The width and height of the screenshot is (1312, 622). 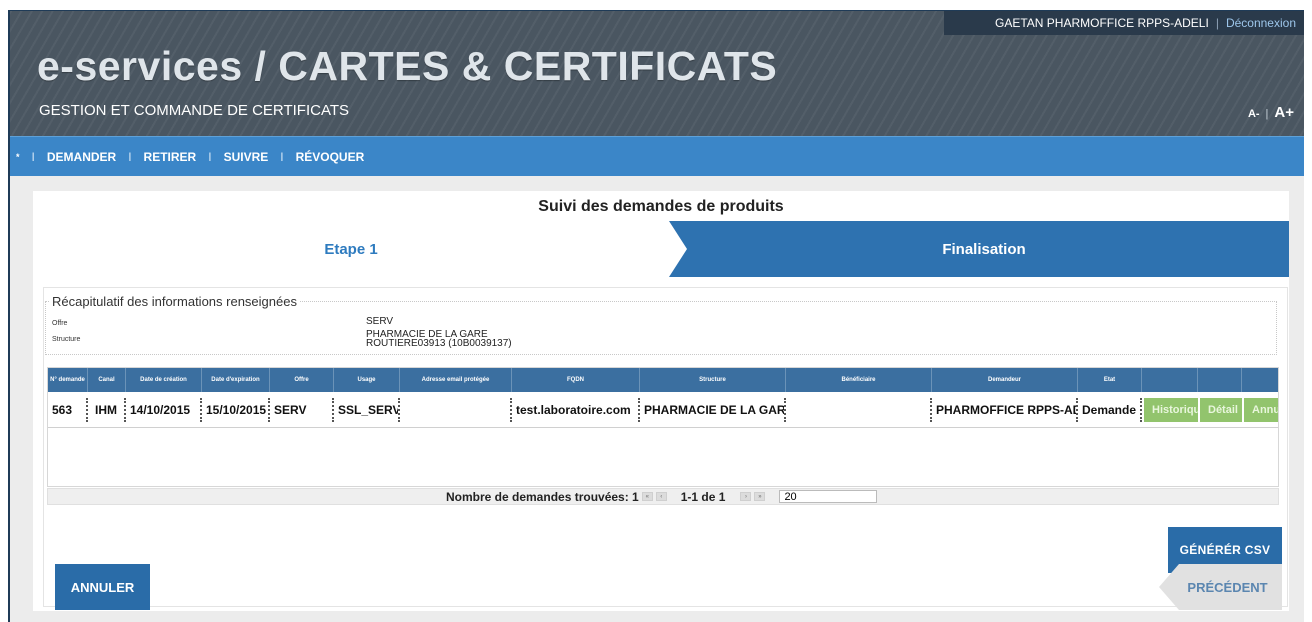 What do you see at coordinates (456, 409) in the screenshot?
I see `cell-email` at bounding box center [456, 409].